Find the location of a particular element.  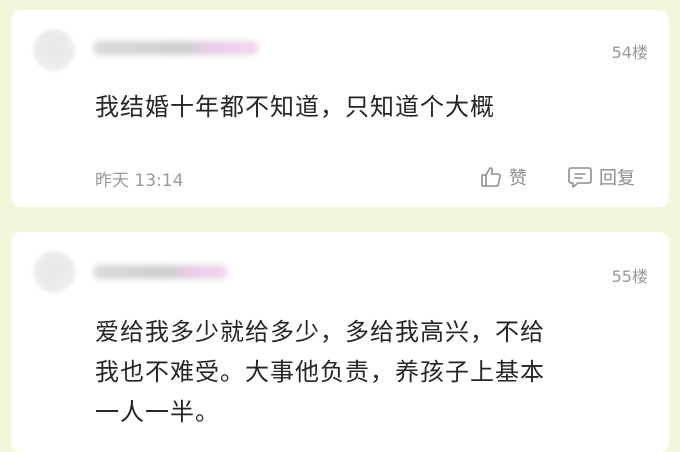

floor-number: 55楼 is located at coordinates (629, 276).